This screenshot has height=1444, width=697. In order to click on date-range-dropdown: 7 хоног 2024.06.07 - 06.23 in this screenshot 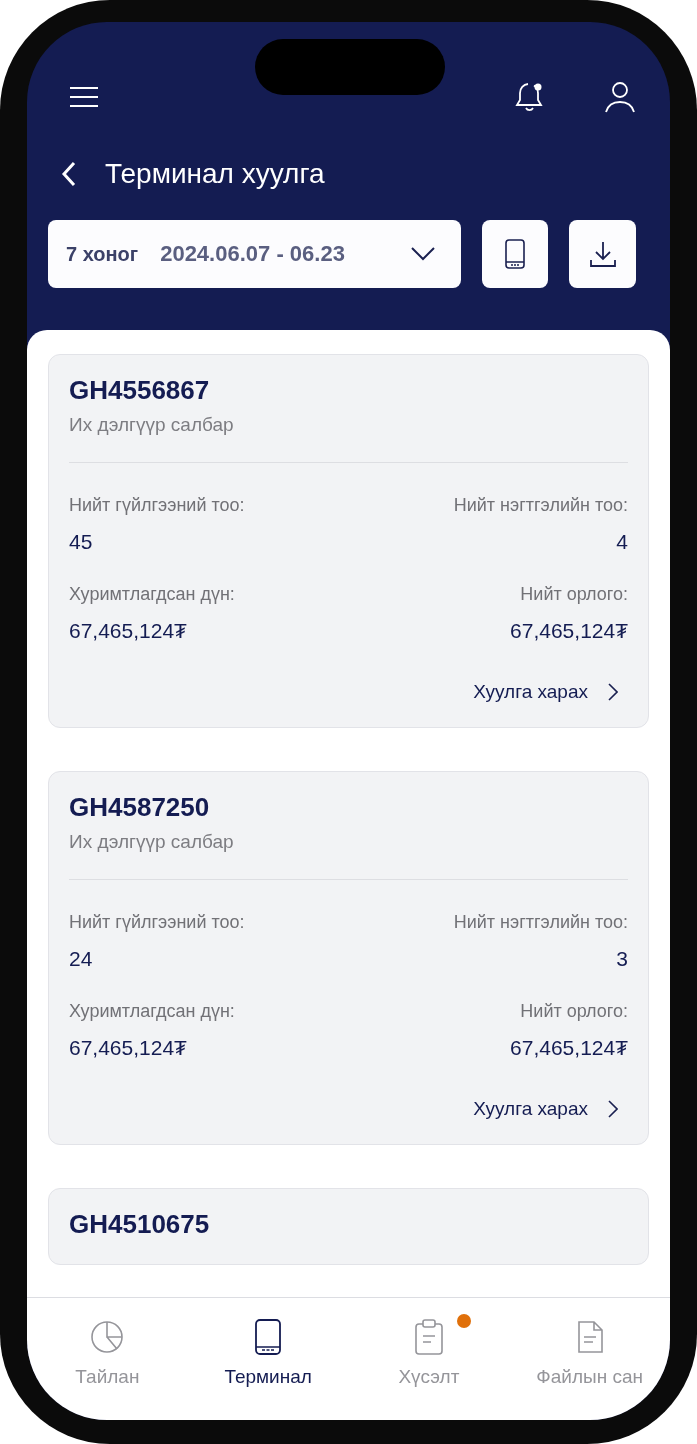, I will do `click(254, 254)`.